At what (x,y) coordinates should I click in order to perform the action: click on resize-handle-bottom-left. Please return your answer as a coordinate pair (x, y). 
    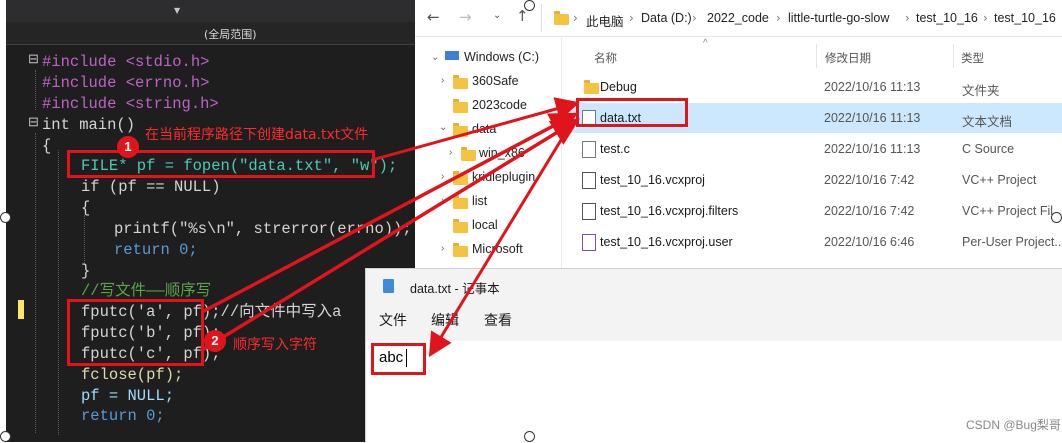
    Looking at the image, I should click on (5, 436).